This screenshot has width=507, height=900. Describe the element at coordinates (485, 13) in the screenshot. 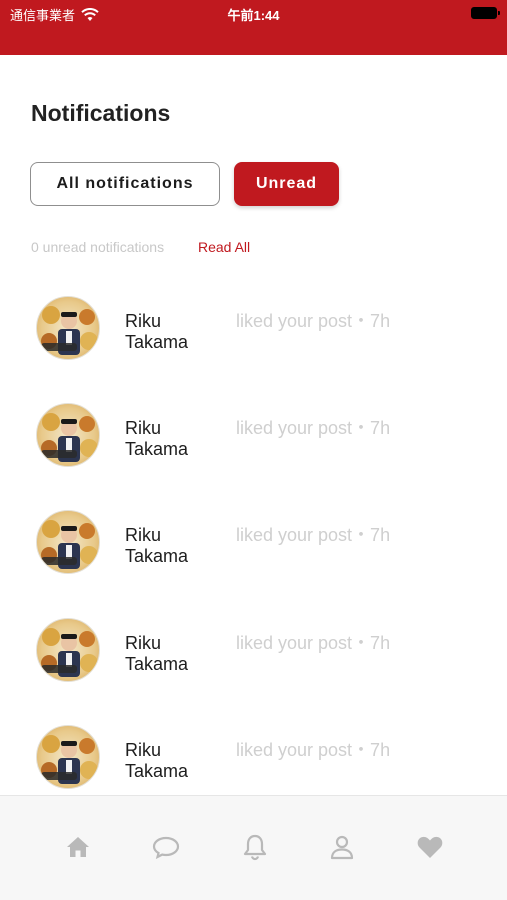

I see `battery-icon` at that location.